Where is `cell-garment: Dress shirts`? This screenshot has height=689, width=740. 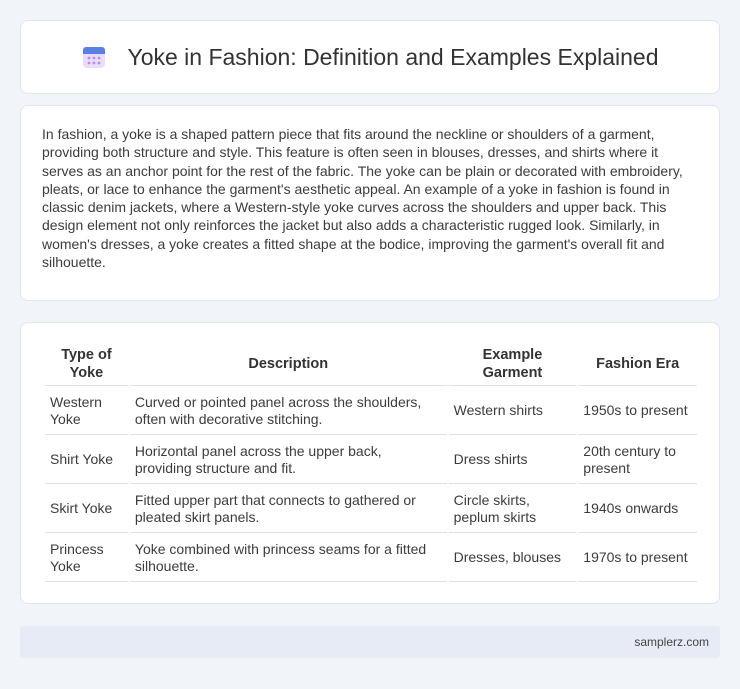 cell-garment: Dress shirts is located at coordinates (512, 460).